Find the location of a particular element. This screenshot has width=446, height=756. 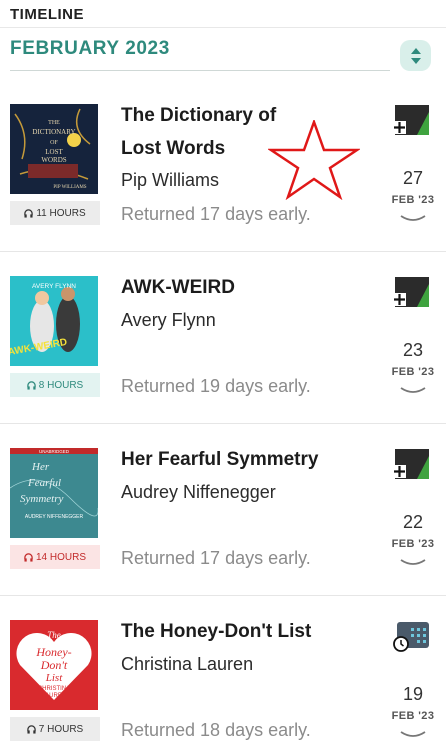

cover-text: PIP WILLIAMS is located at coordinates (69, 187).